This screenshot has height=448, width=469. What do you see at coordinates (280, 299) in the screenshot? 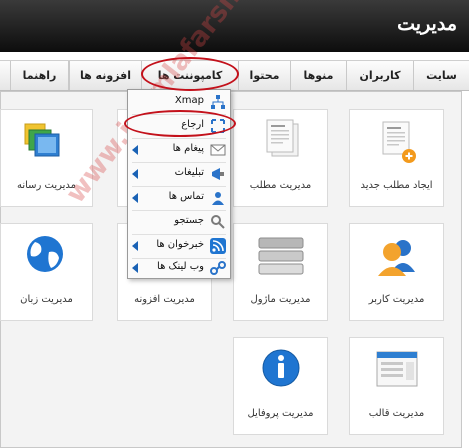
I see `quick-icon-label: مدیریت ماژول` at bounding box center [280, 299].